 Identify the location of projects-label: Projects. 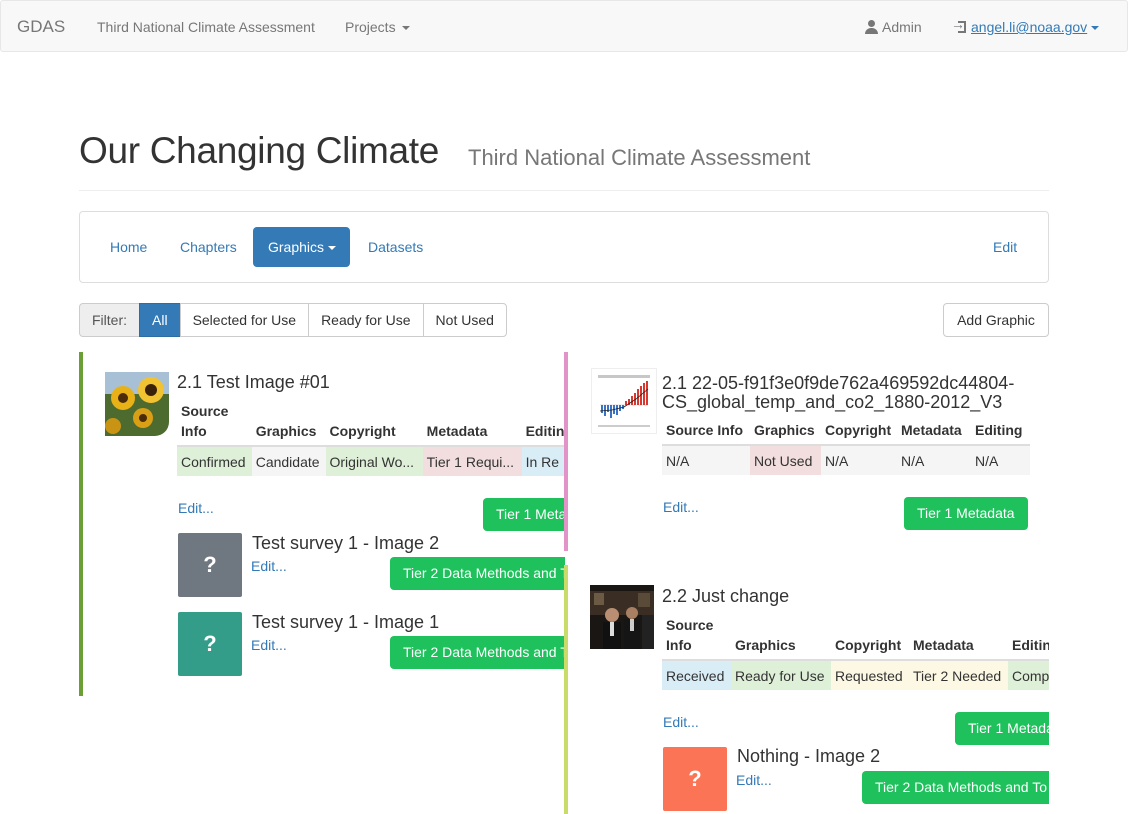
(370, 27).